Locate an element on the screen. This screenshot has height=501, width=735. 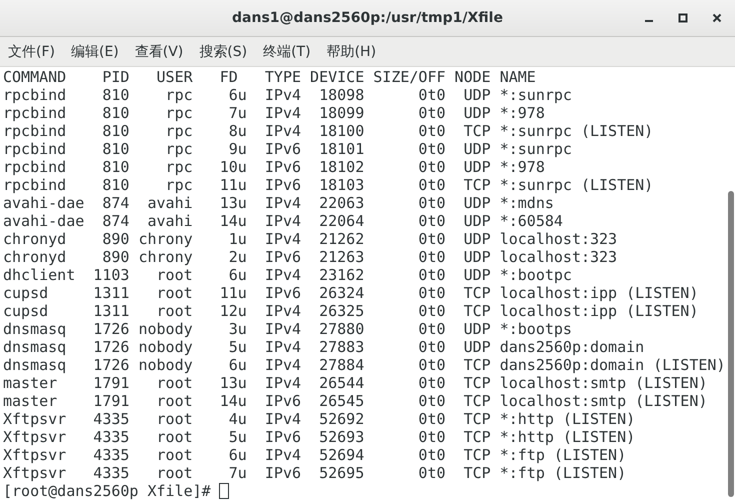
terminal-line: rpcbind 810 rpc 10u IPv6 18102 0t0 UDP *:978 is located at coordinates (274, 167).